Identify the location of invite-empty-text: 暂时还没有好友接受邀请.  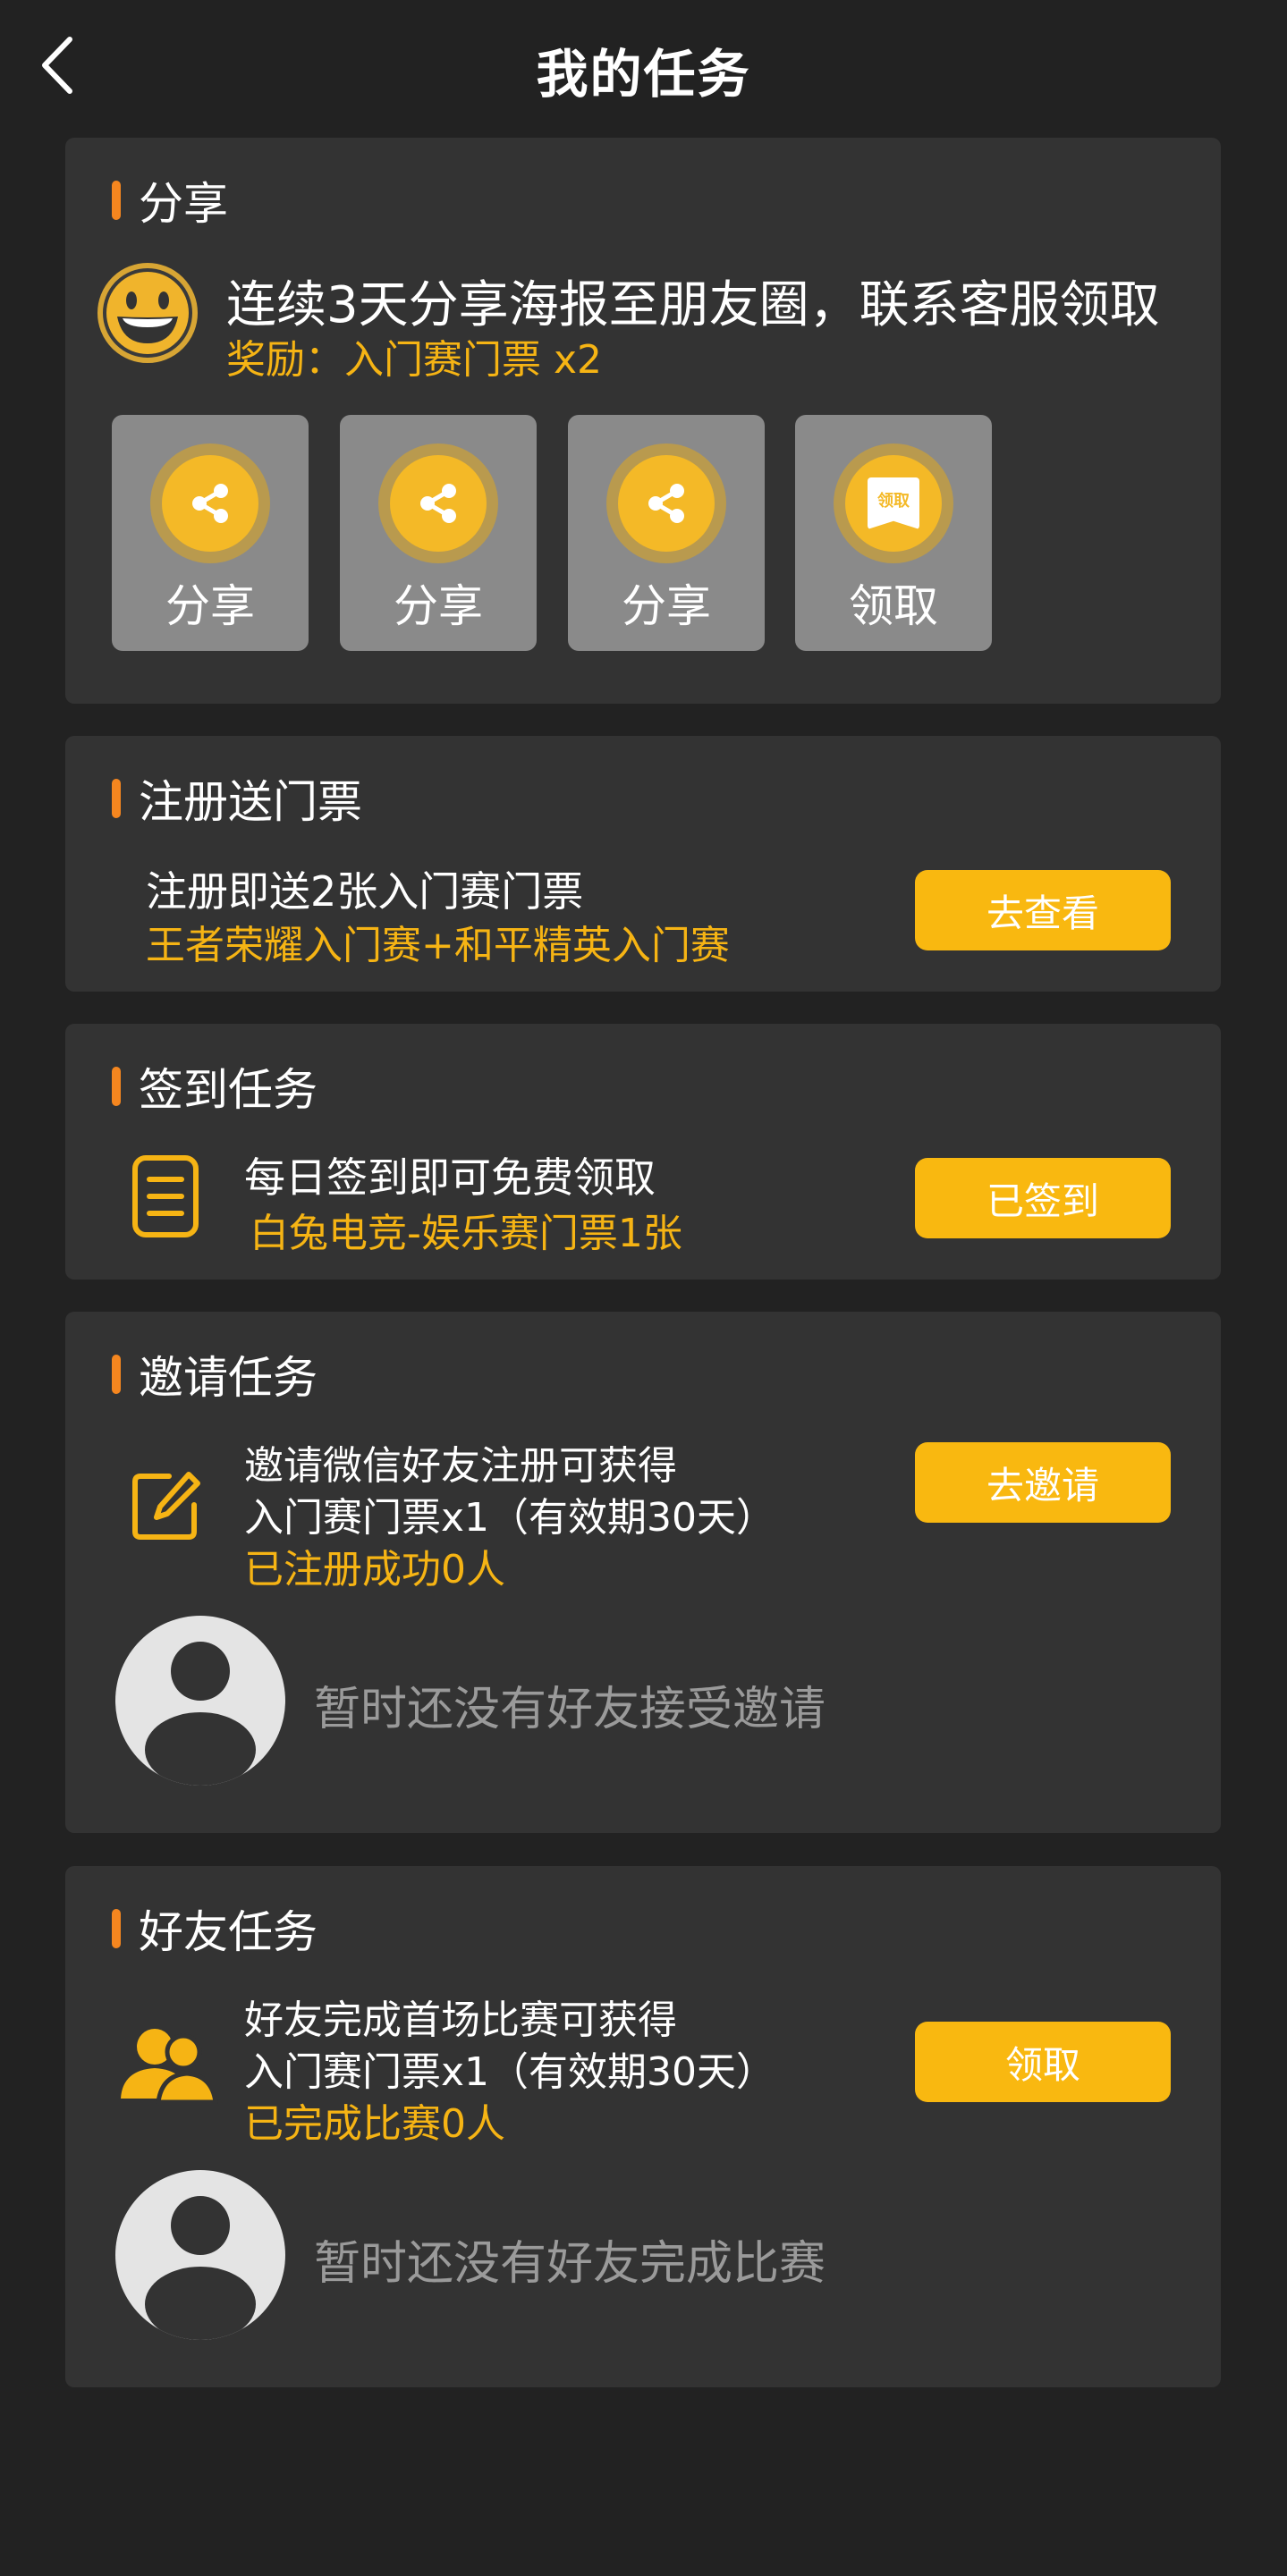
(570, 1709).